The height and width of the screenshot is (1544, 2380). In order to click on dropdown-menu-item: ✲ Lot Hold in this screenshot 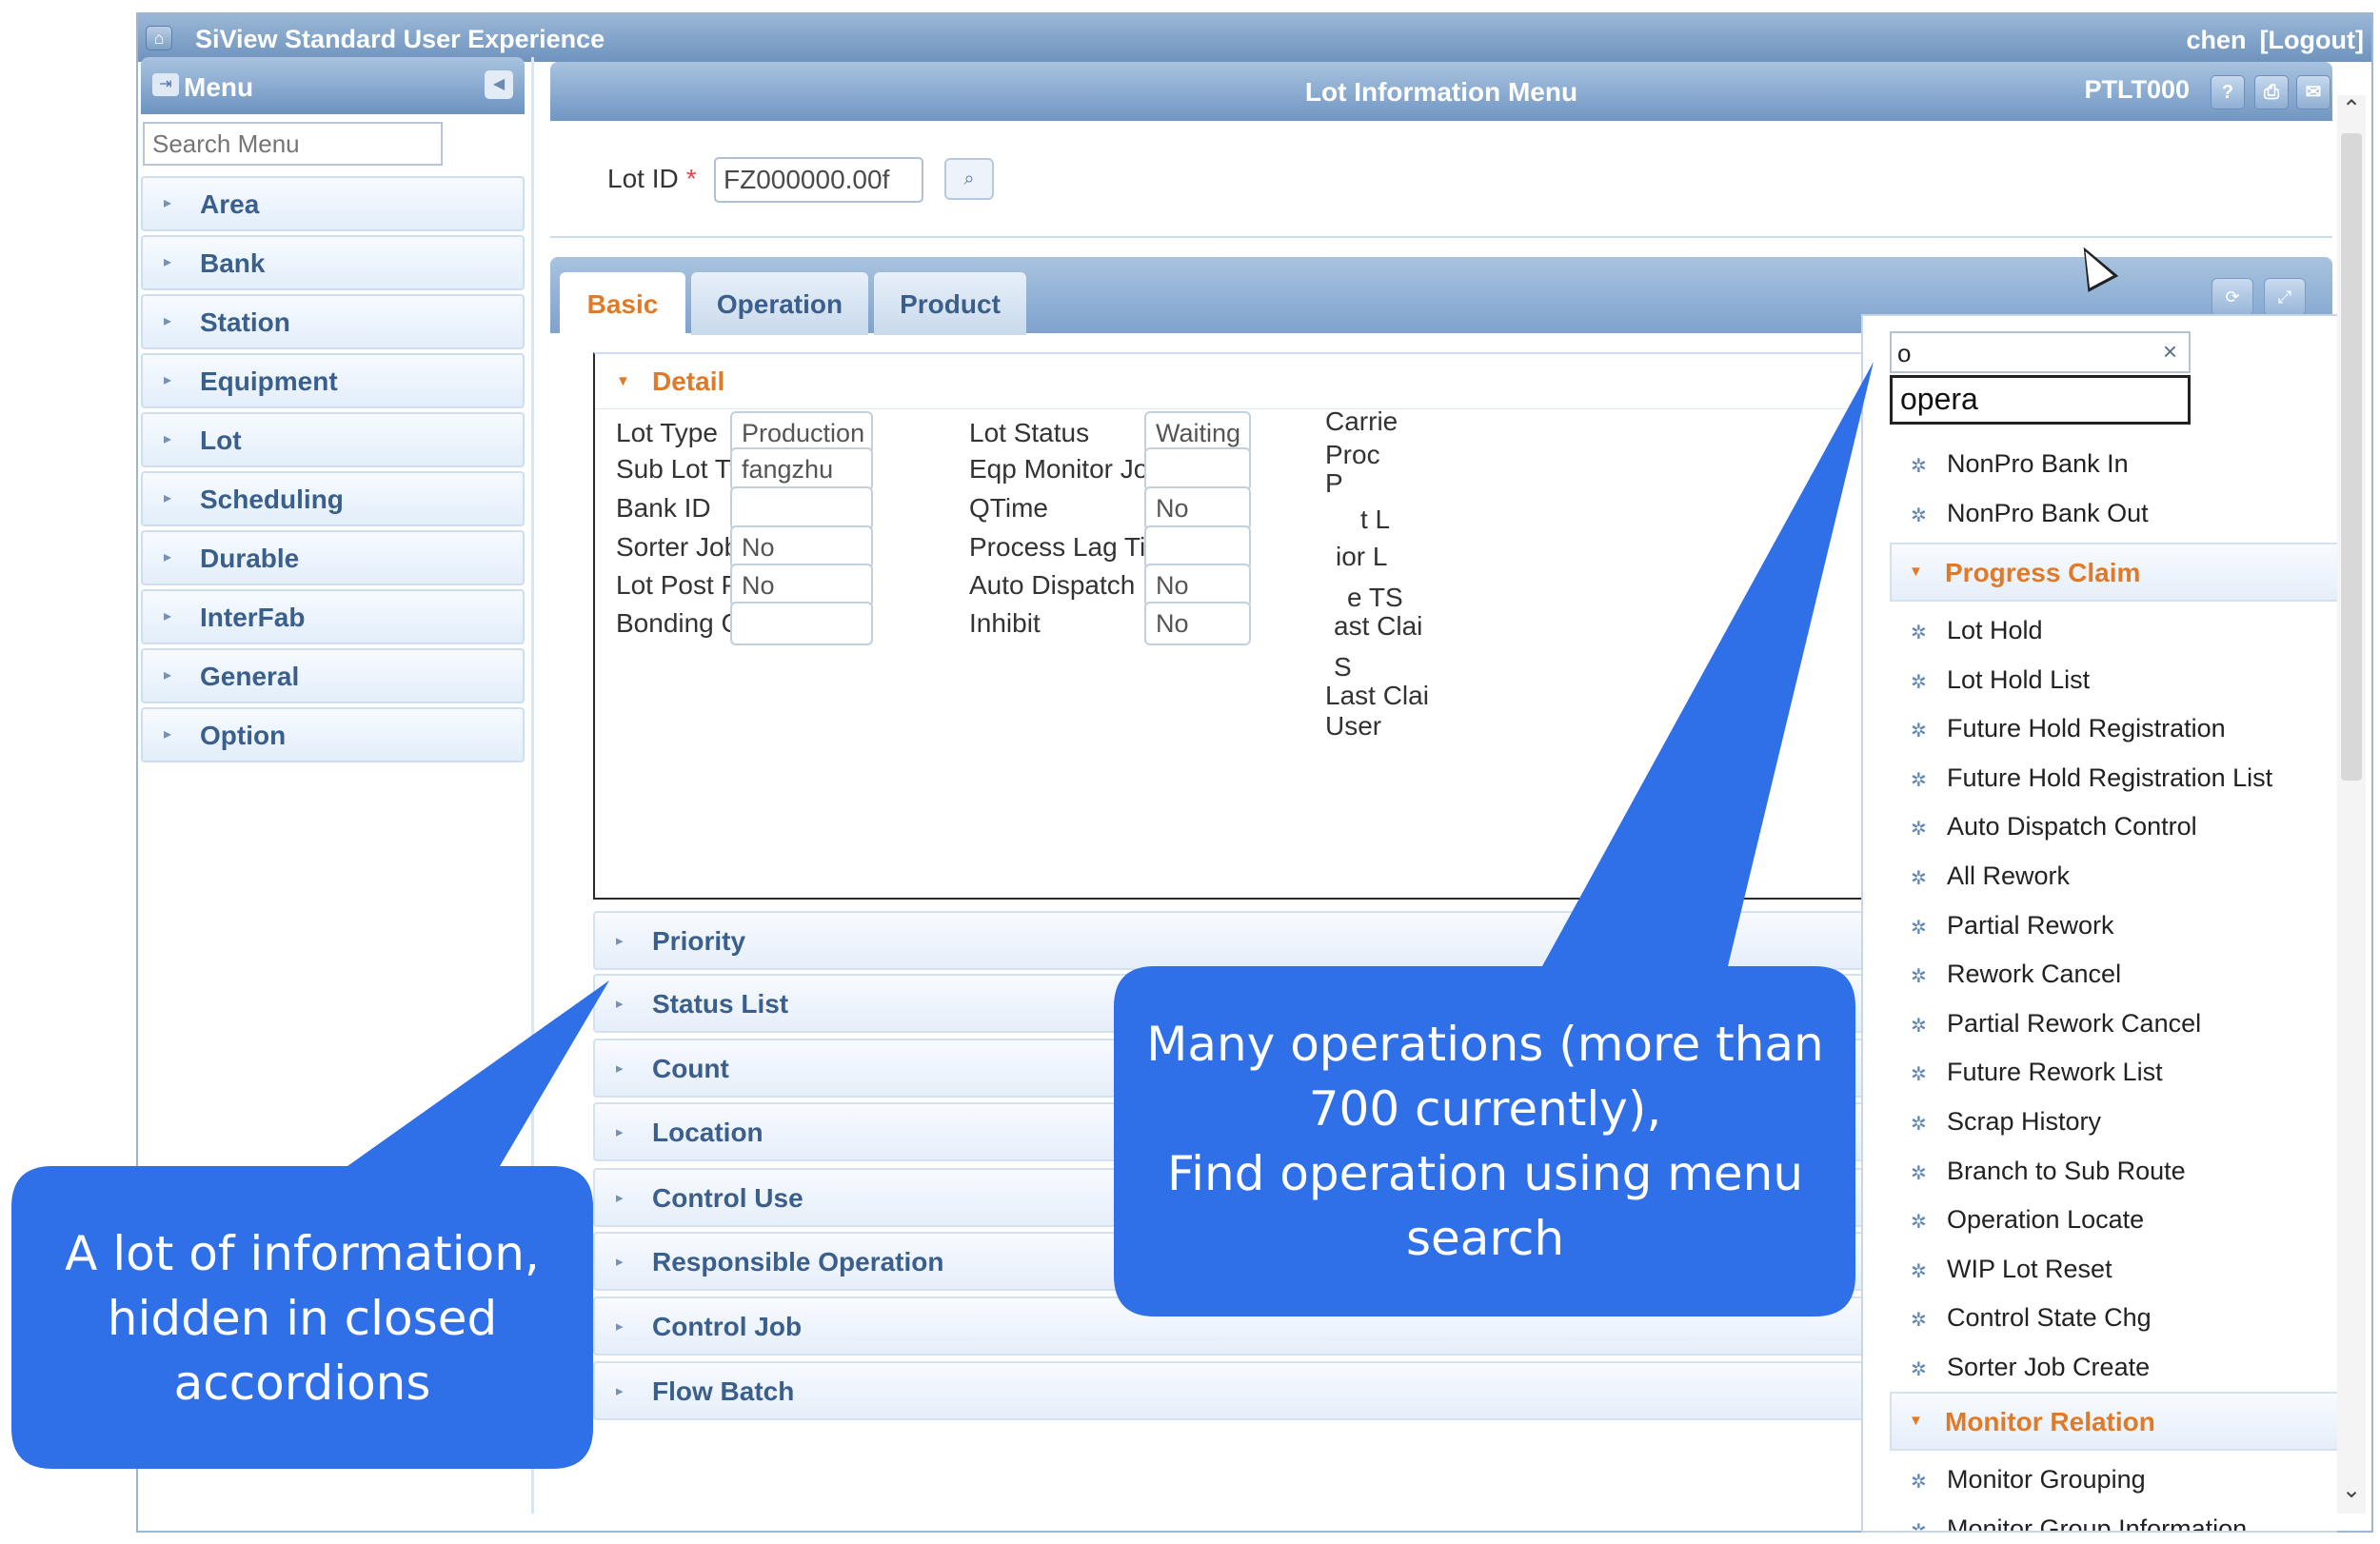, I will do `click(1977, 630)`.